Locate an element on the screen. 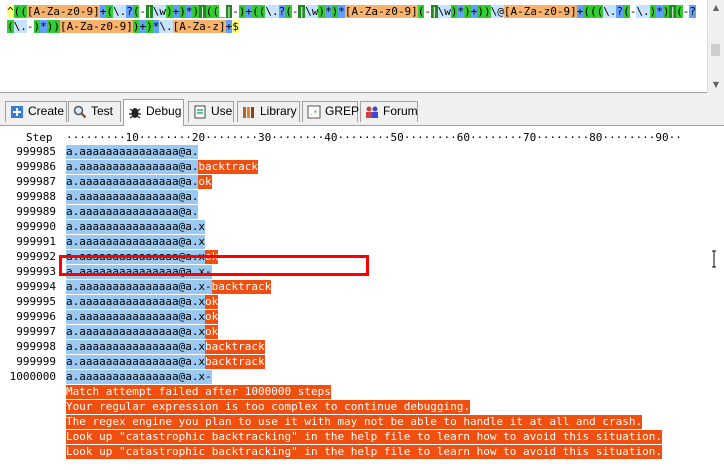 This screenshot has height=470, width=724. tab-forum: Forum is located at coordinates (389, 111).